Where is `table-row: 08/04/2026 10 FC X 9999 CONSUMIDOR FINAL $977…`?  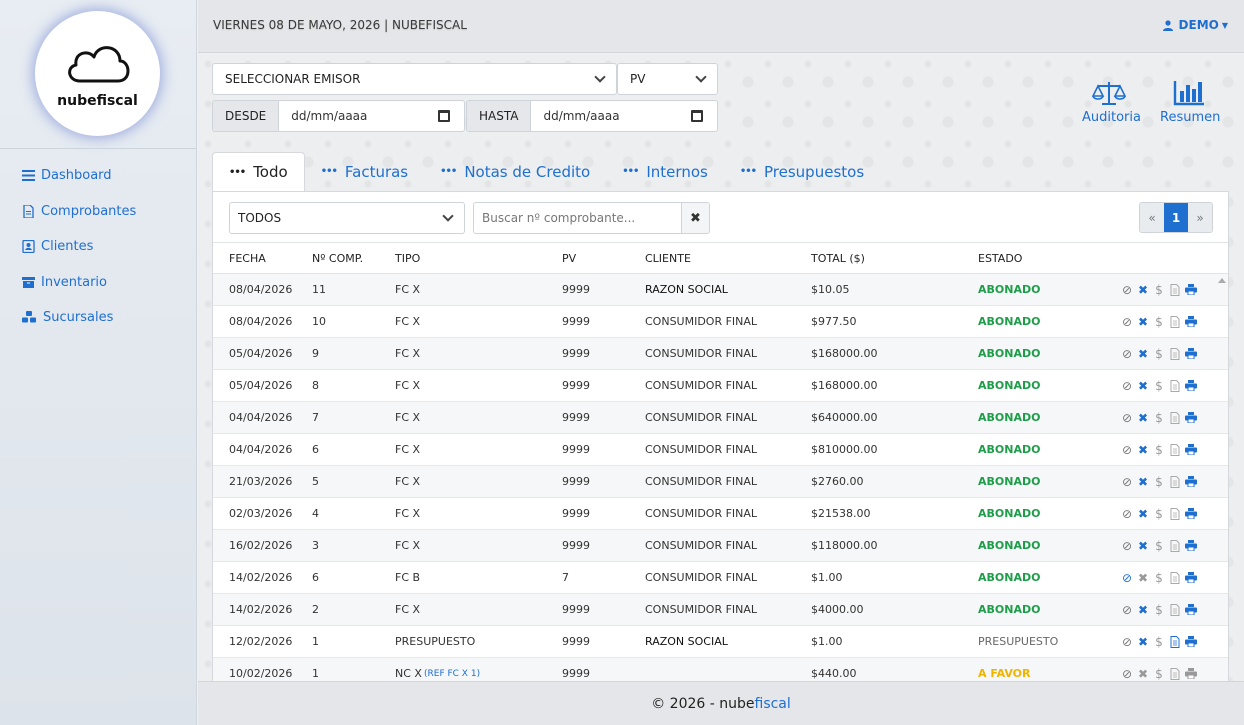 table-row: 08/04/2026 10 FC X 9999 CONSUMIDOR FINAL $977… is located at coordinates (720, 322).